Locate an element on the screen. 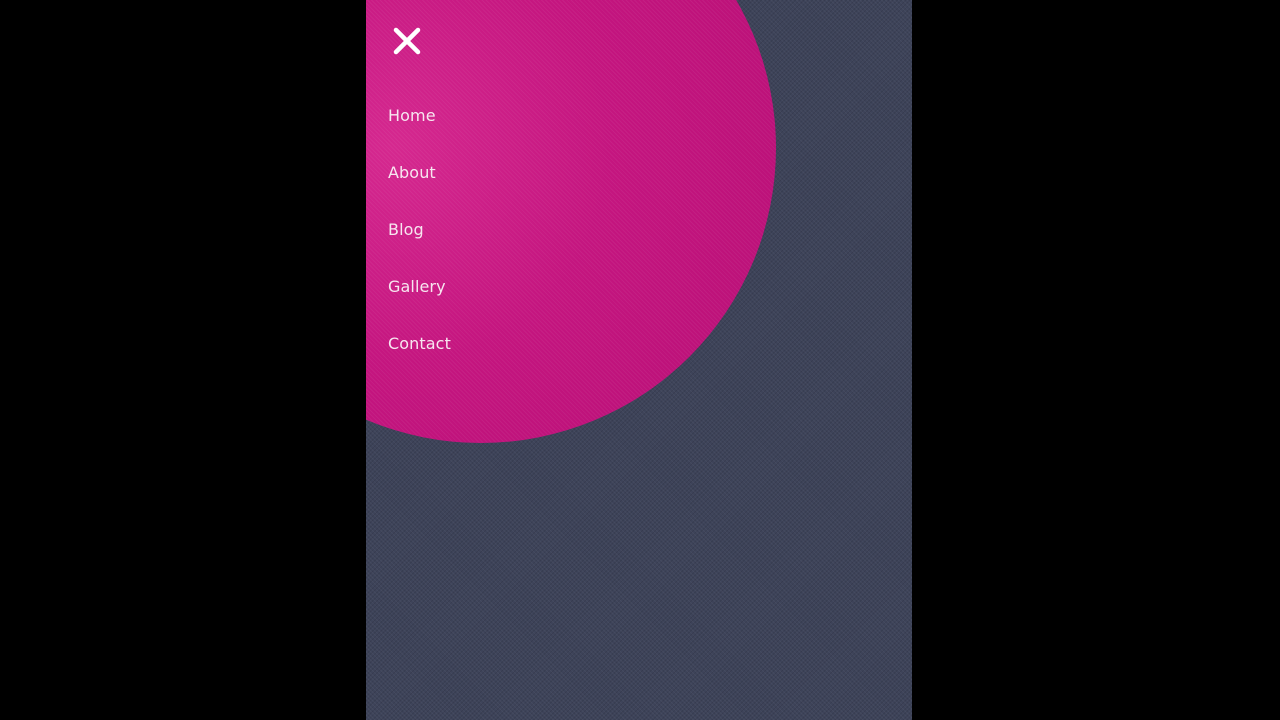  nav-menu: Home About Blog Gallery Contact is located at coordinates (419, 239).